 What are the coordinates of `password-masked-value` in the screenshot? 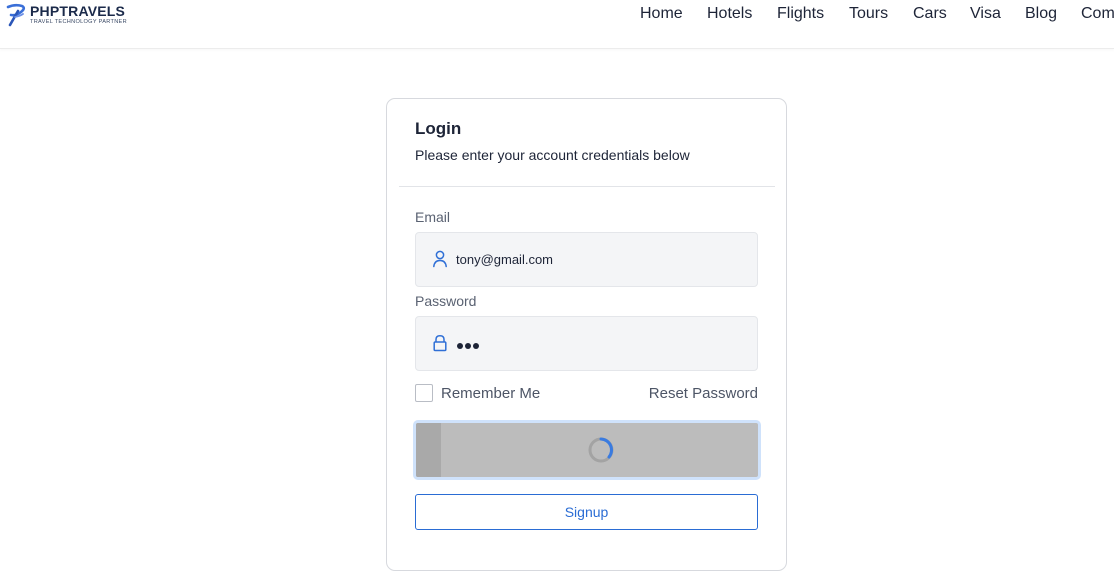 It's located at (469, 346).